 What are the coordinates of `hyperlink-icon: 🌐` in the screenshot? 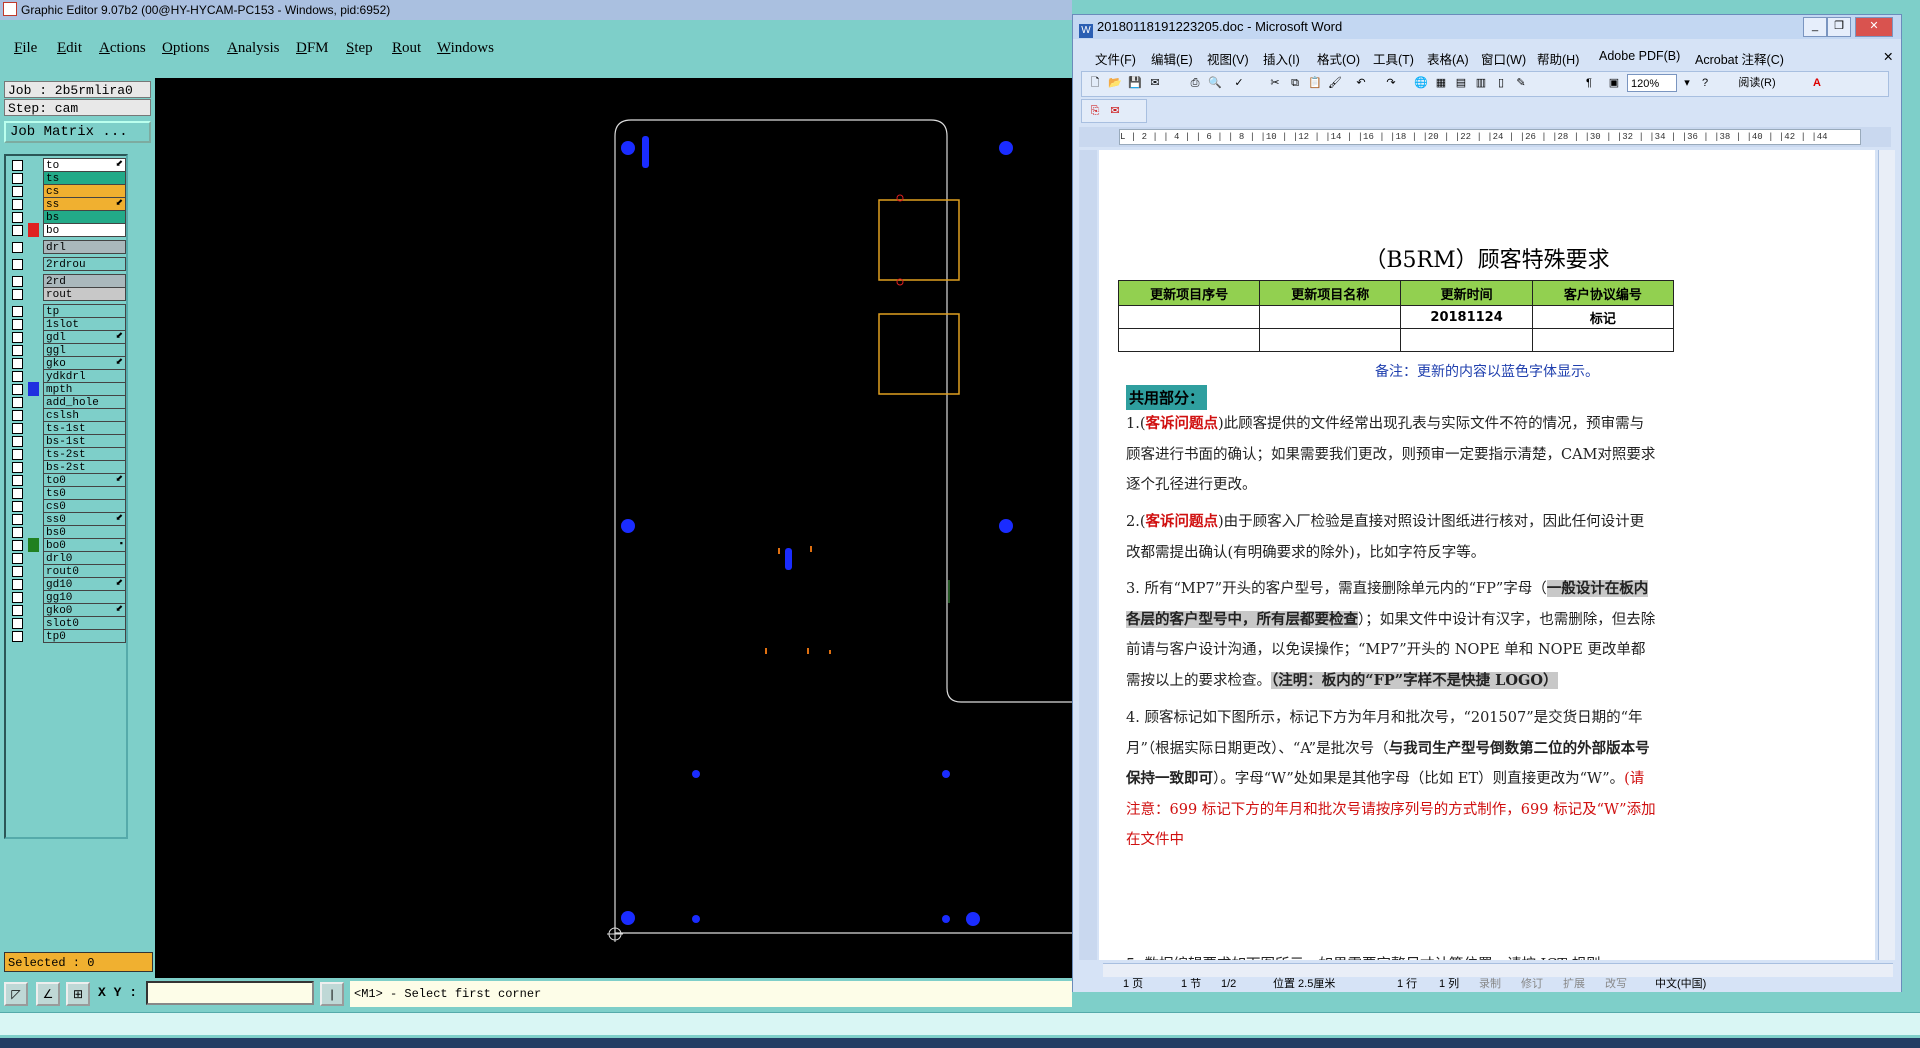 It's located at (1421, 83).